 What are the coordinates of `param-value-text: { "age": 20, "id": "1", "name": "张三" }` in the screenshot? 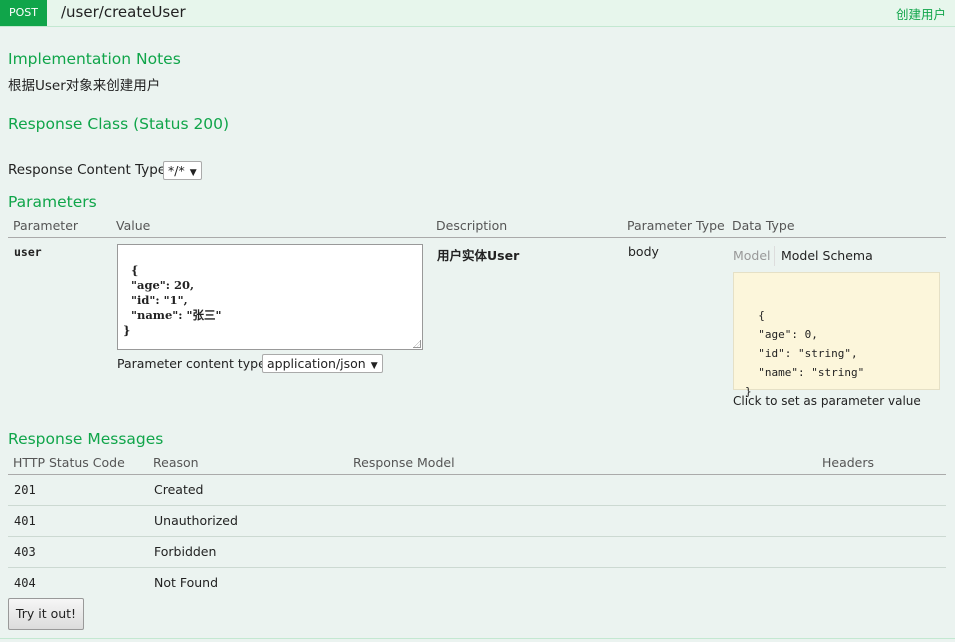 It's located at (172, 300).